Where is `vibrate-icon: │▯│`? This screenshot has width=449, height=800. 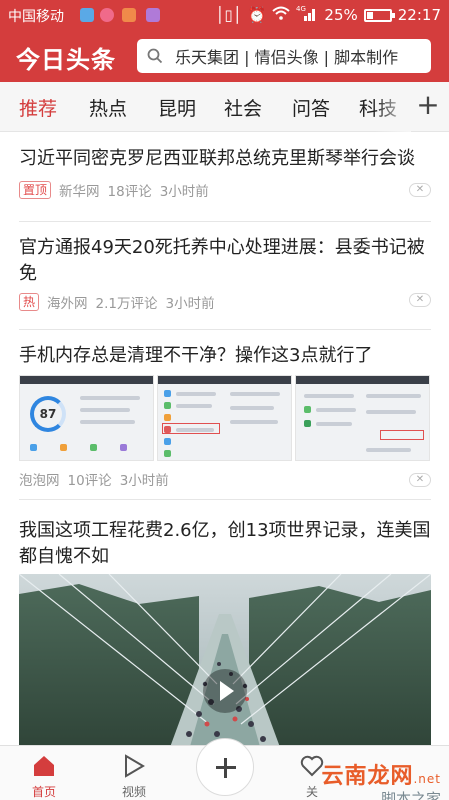
vibrate-icon: │▯│ is located at coordinates (228, 15).